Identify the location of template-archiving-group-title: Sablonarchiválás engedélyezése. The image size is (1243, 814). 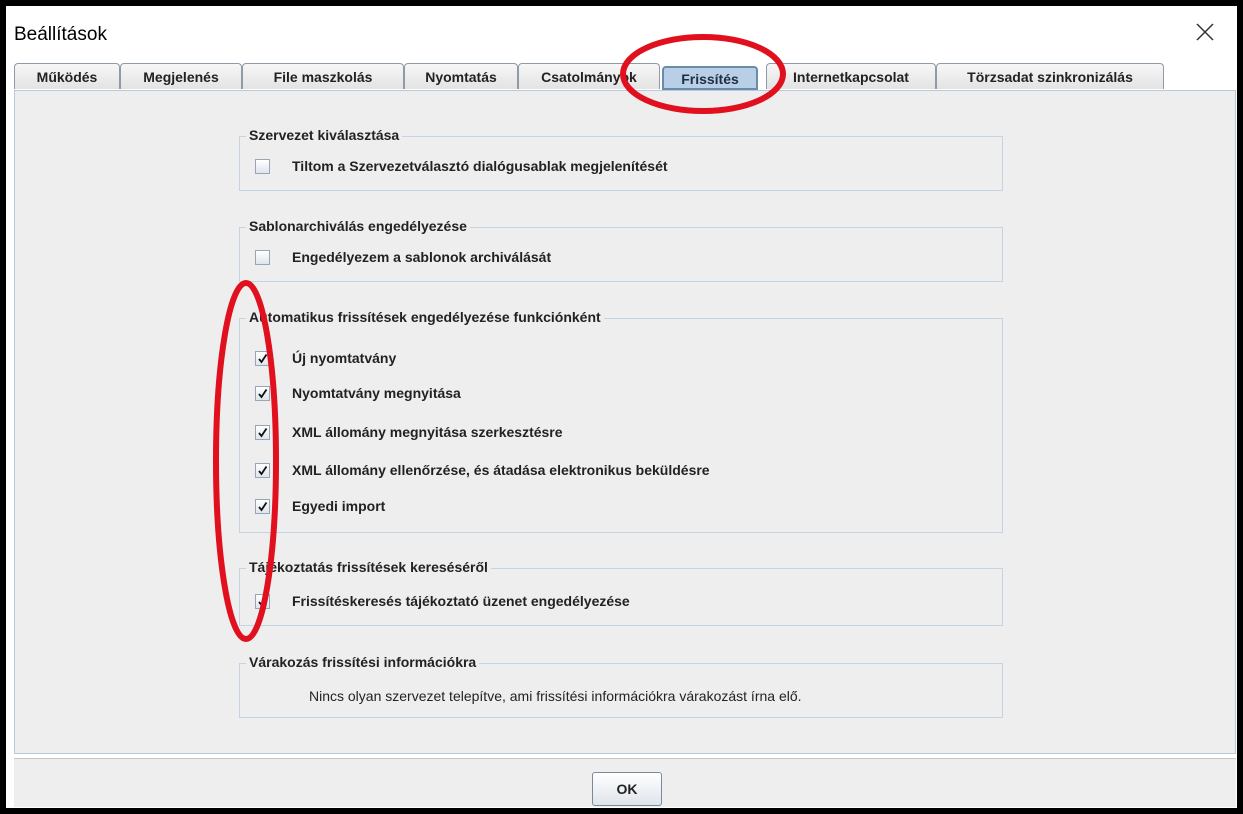
(358, 226).